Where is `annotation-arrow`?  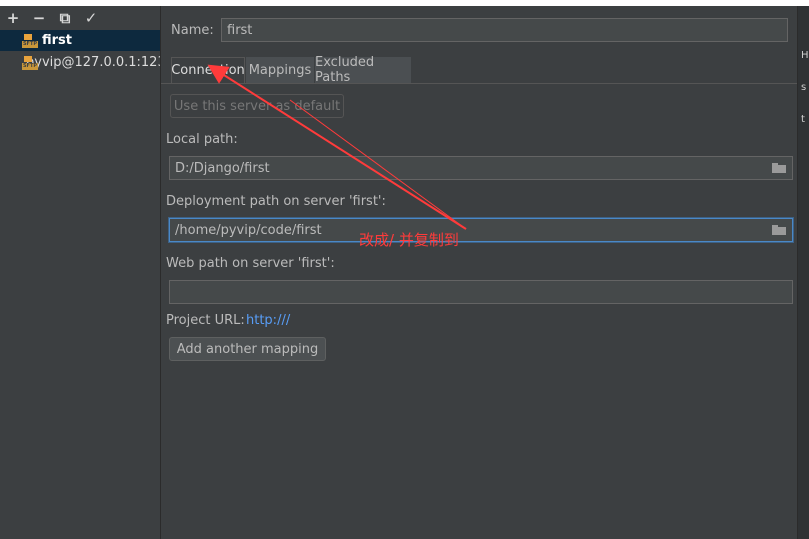
annotation-arrow is located at coordinates (337, 147).